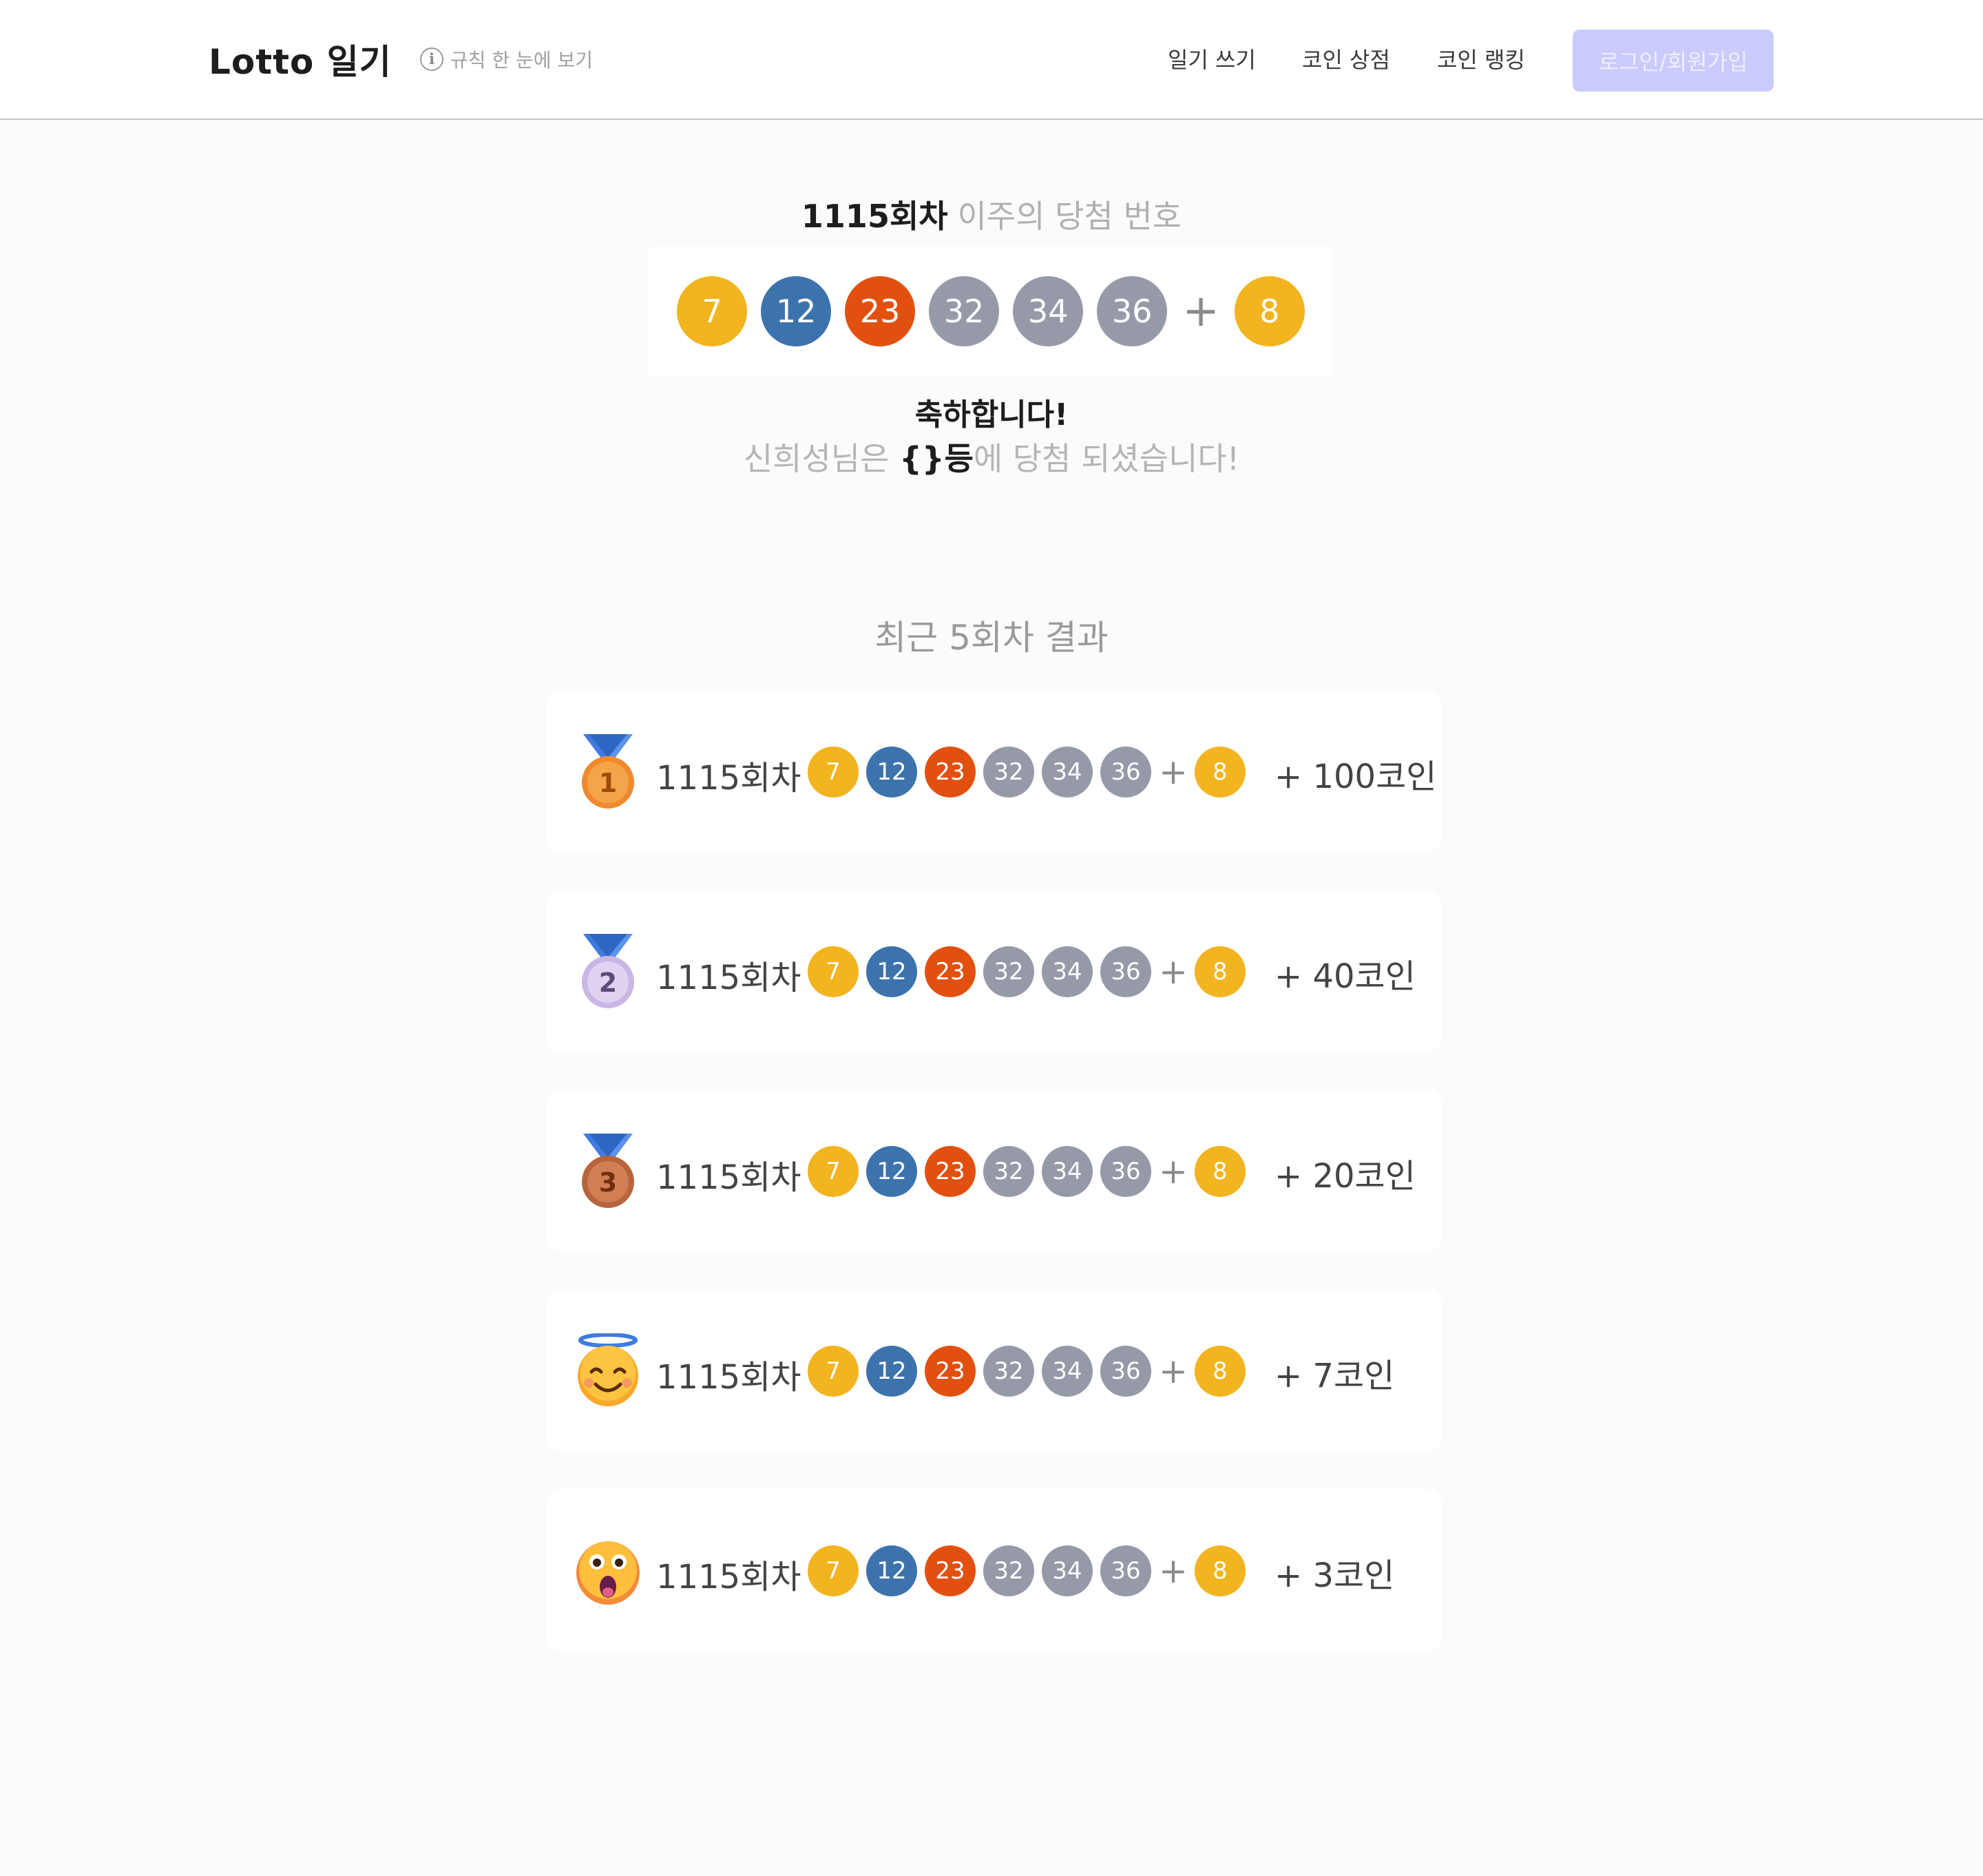  I want to click on result-card: 3 1115회차 7 12 23 32 34 36 +8 + 20코인, so click(994, 1171).